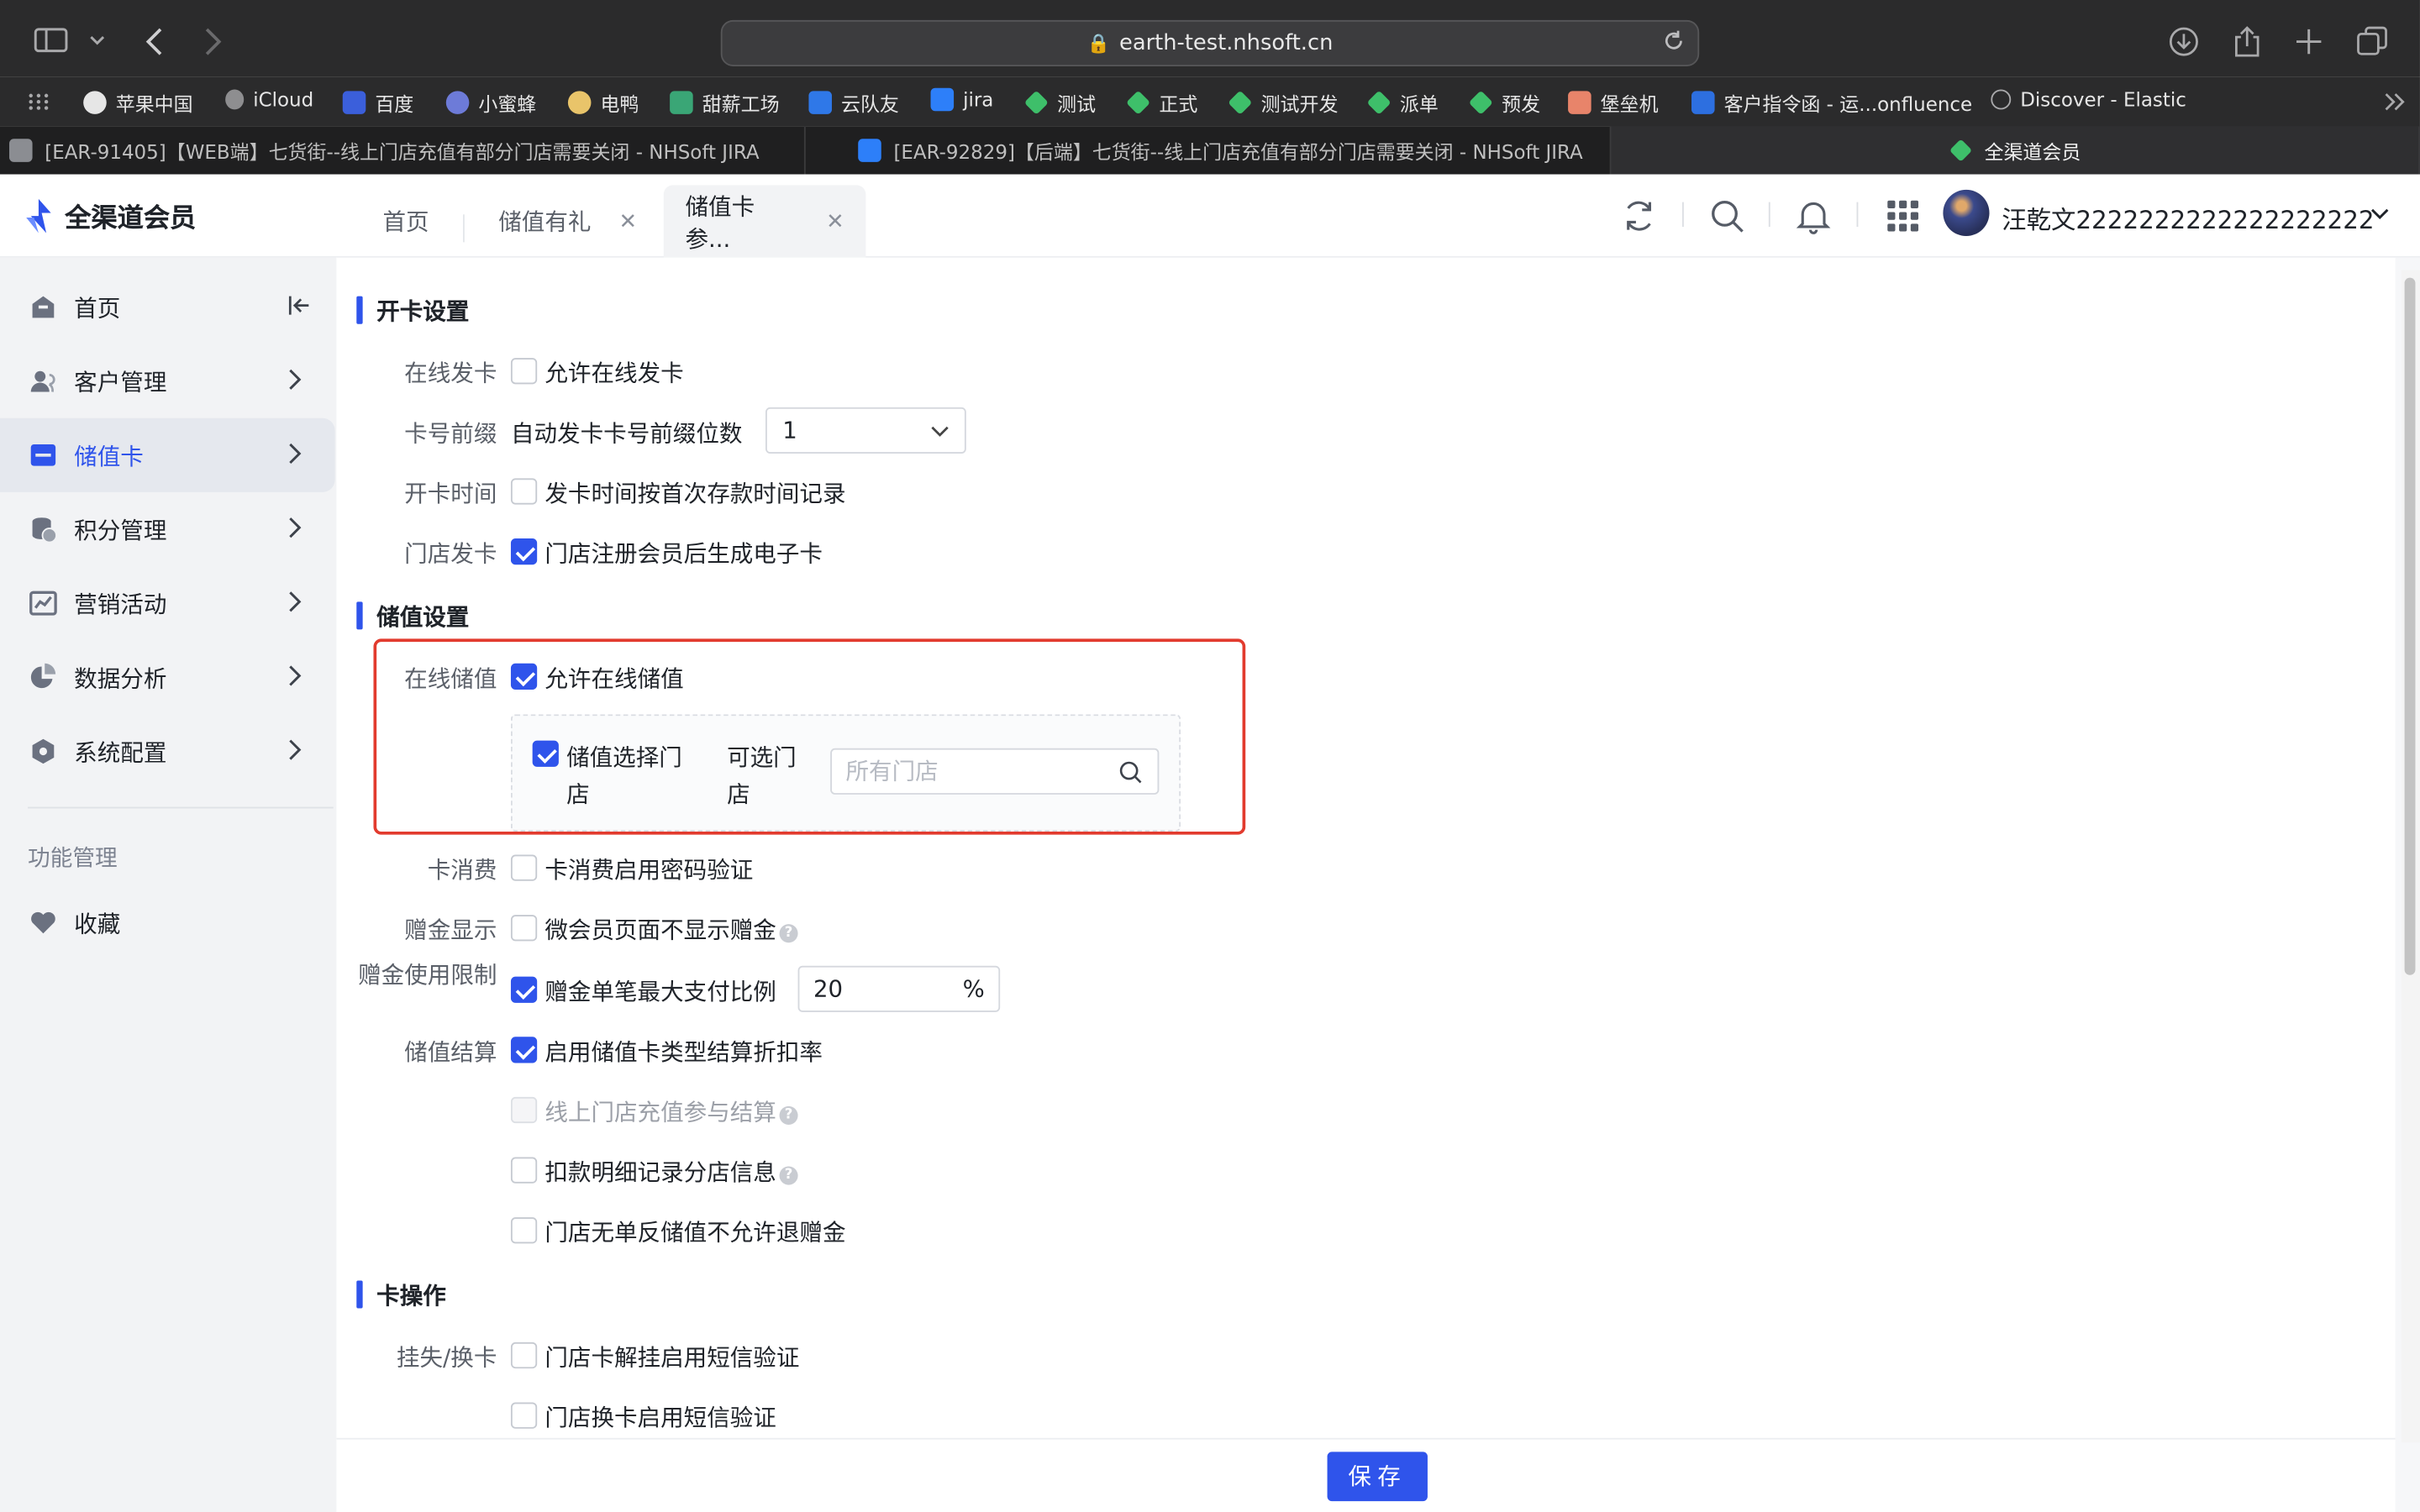 Image resolution: width=2420 pixels, height=1512 pixels. I want to click on bookmark-elastic: Discover - Elastic, so click(2088, 99).